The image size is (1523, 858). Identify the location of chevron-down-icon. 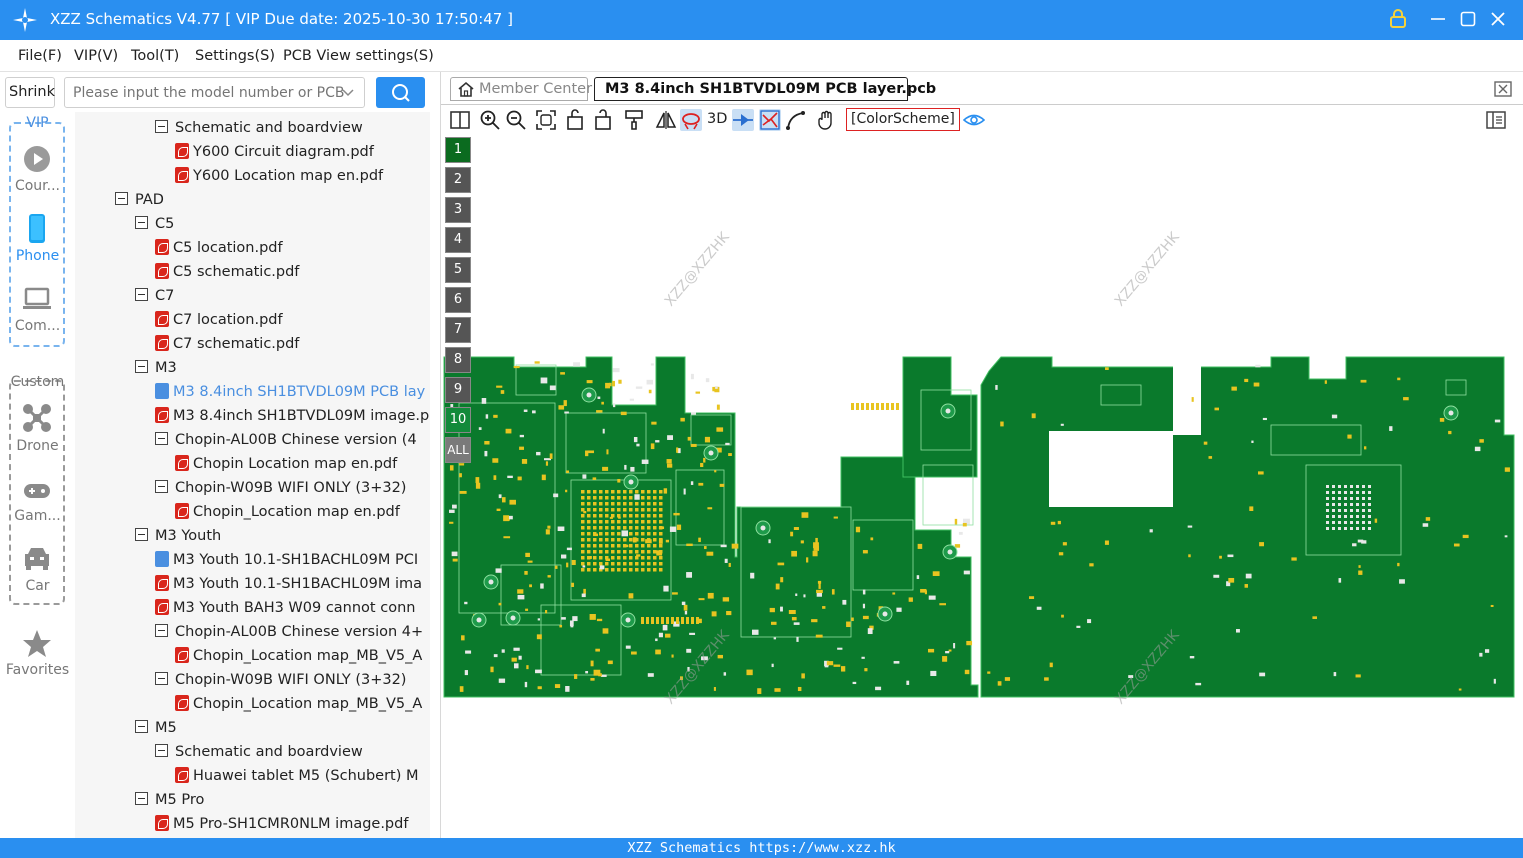
(348, 92).